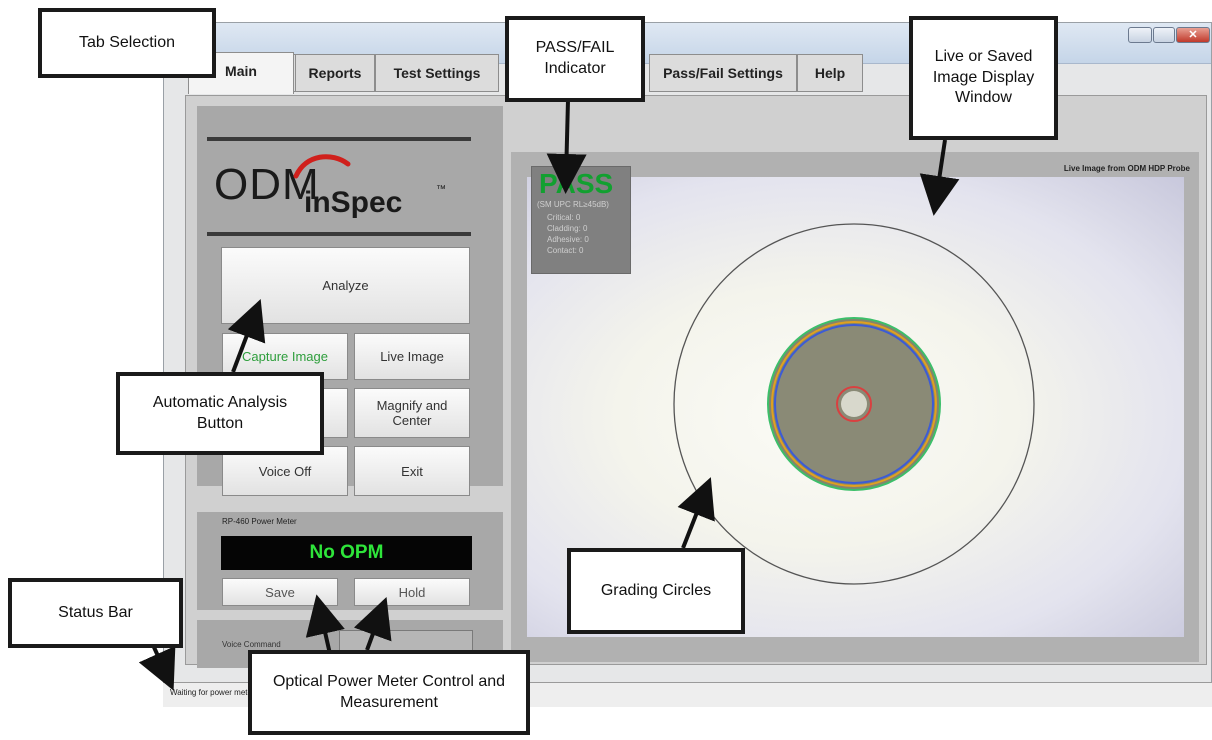  What do you see at coordinates (127, 43) in the screenshot?
I see `callout-tab-selection: Tab Selection` at bounding box center [127, 43].